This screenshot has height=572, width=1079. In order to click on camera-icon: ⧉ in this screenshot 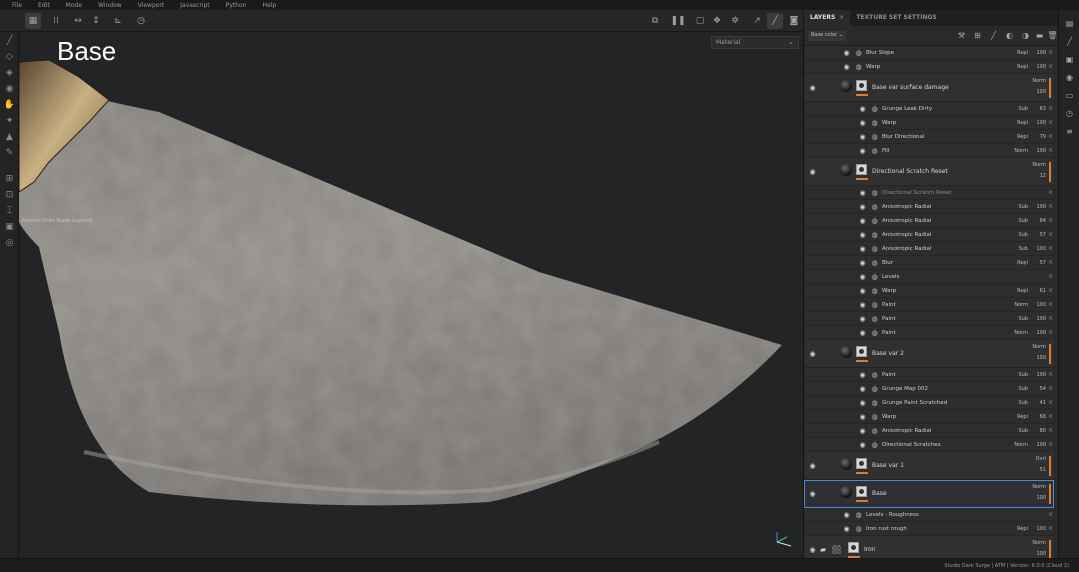, I will do `click(655, 21)`.